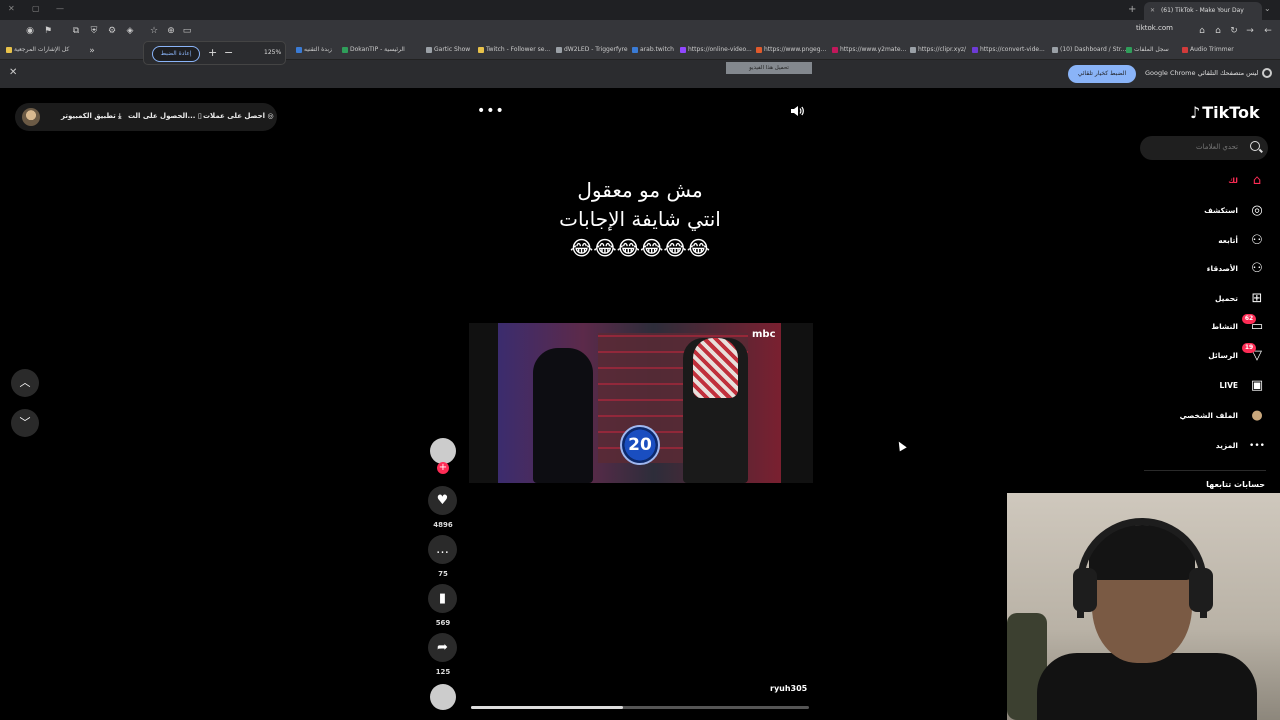 This screenshot has height=720, width=1280. What do you see at coordinates (1202, 31) in the screenshot?
I see `bookmark-page-icon: ⌂` at bounding box center [1202, 31].